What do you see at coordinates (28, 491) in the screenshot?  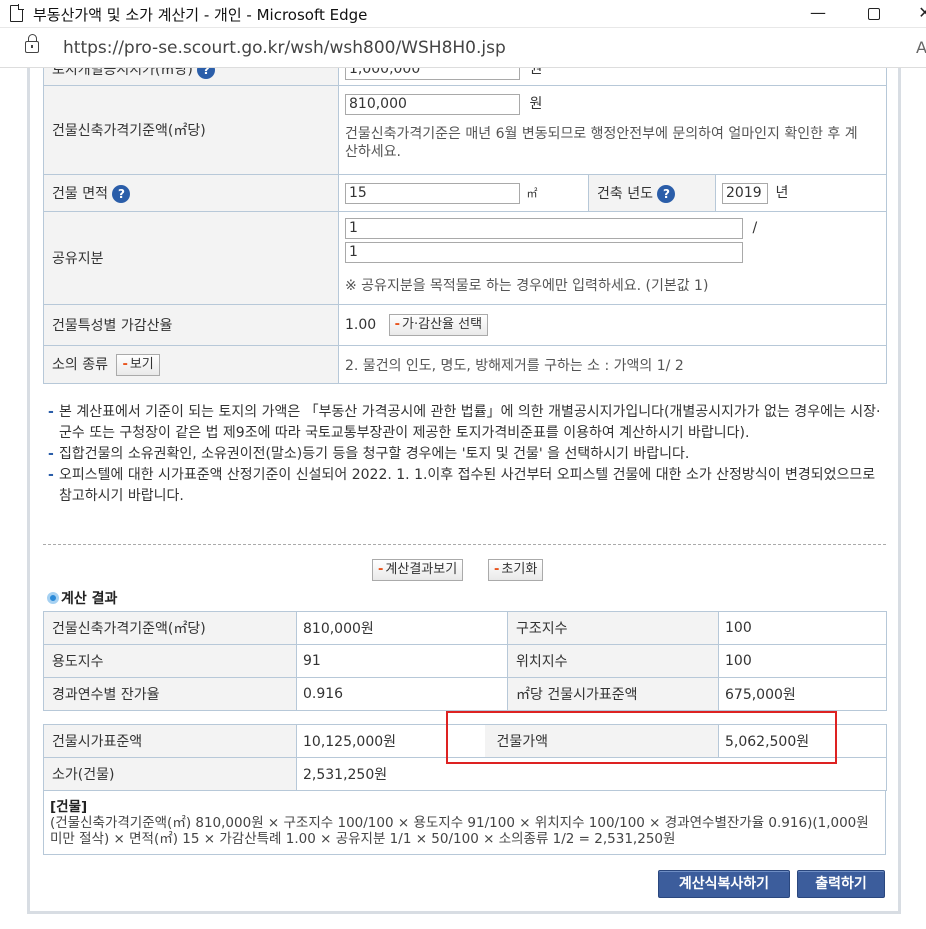 I see `frame-border-left` at bounding box center [28, 491].